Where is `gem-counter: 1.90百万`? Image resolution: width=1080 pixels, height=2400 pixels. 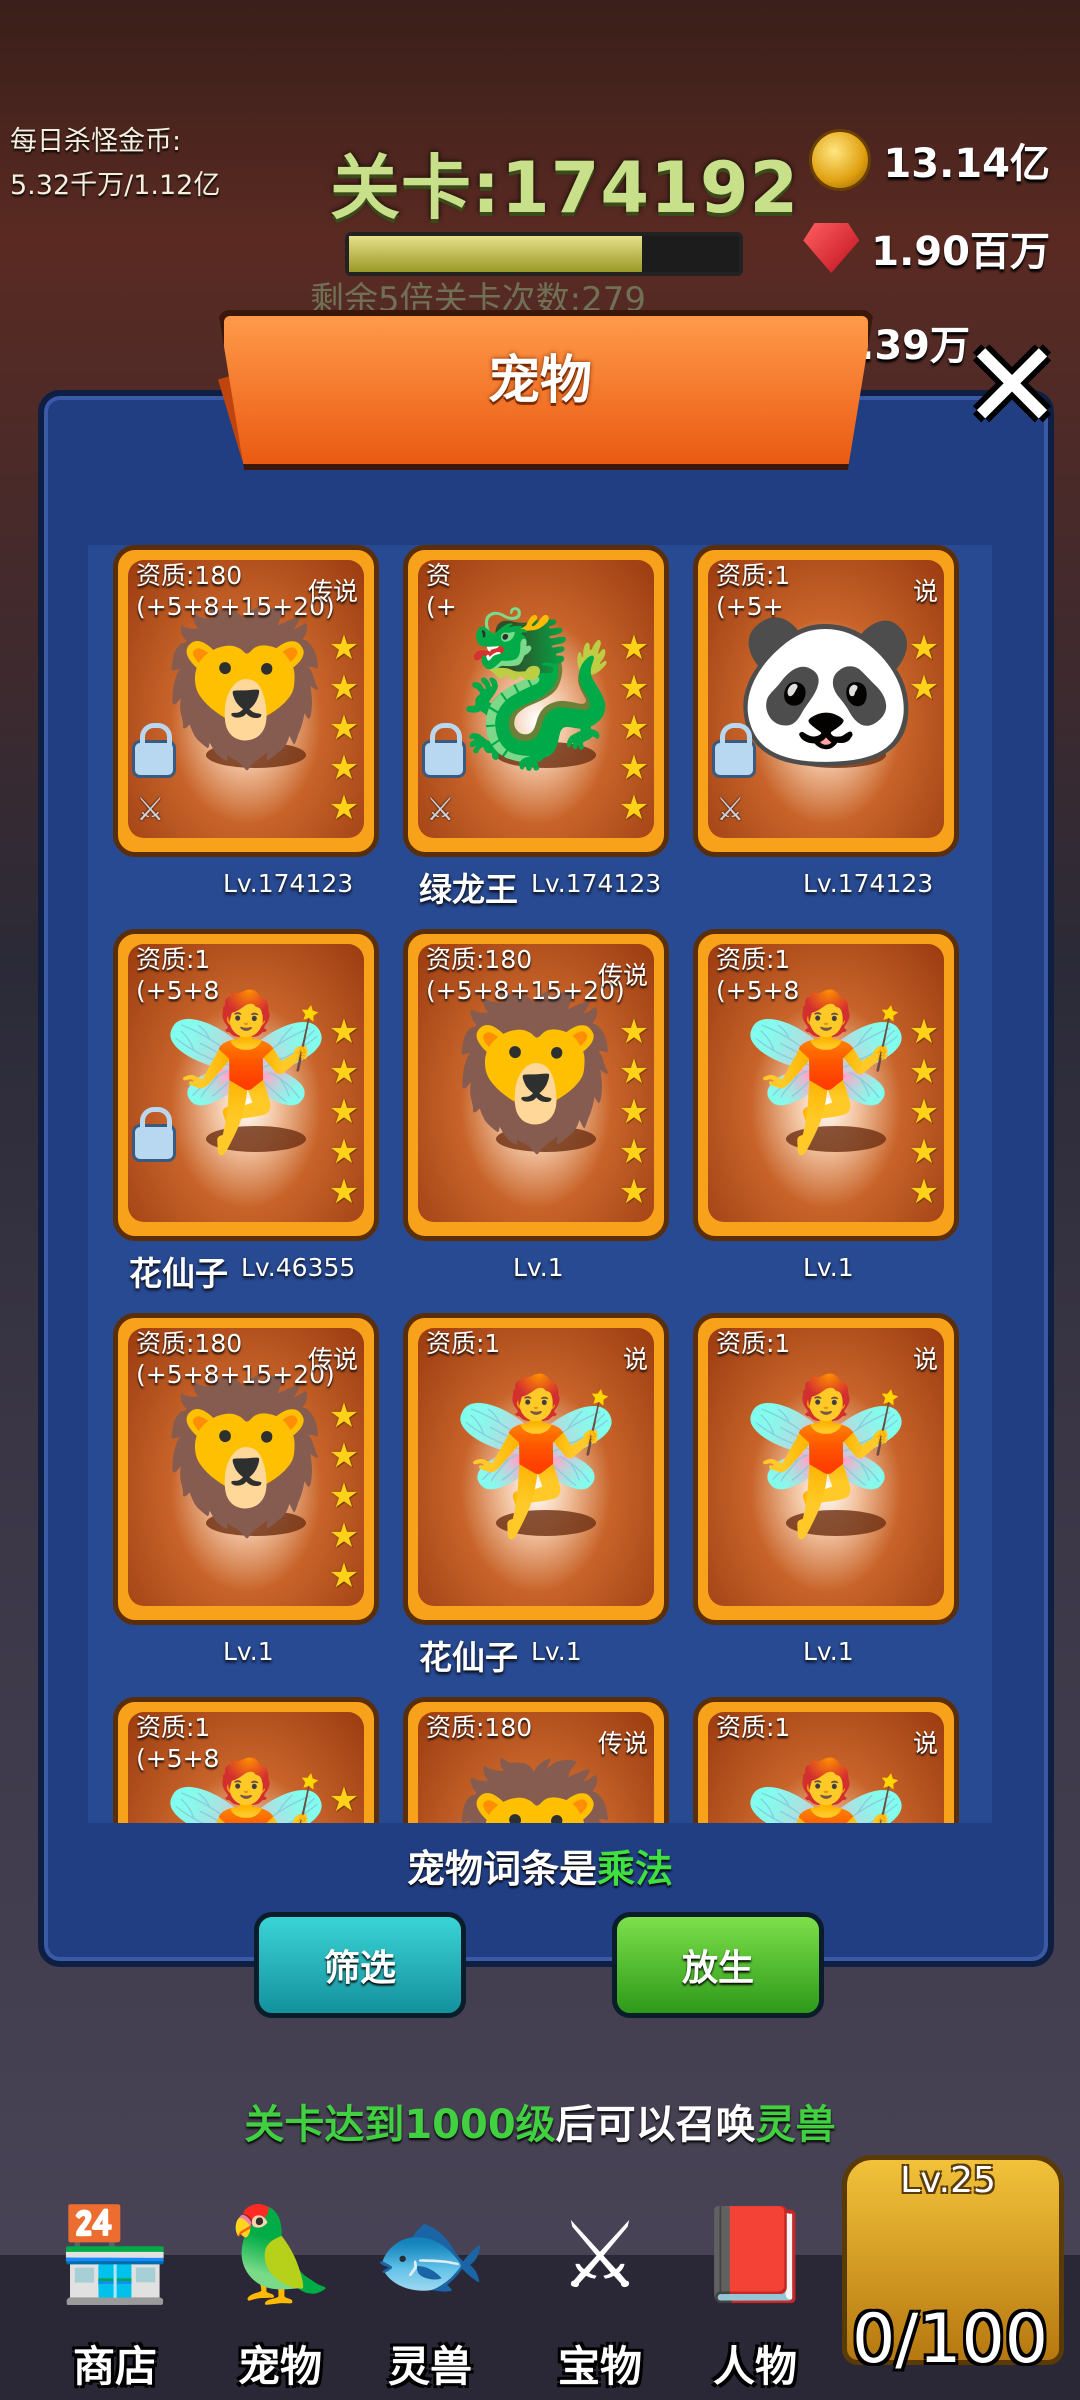
gem-counter: 1.90百万 is located at coordinates (926, 248).